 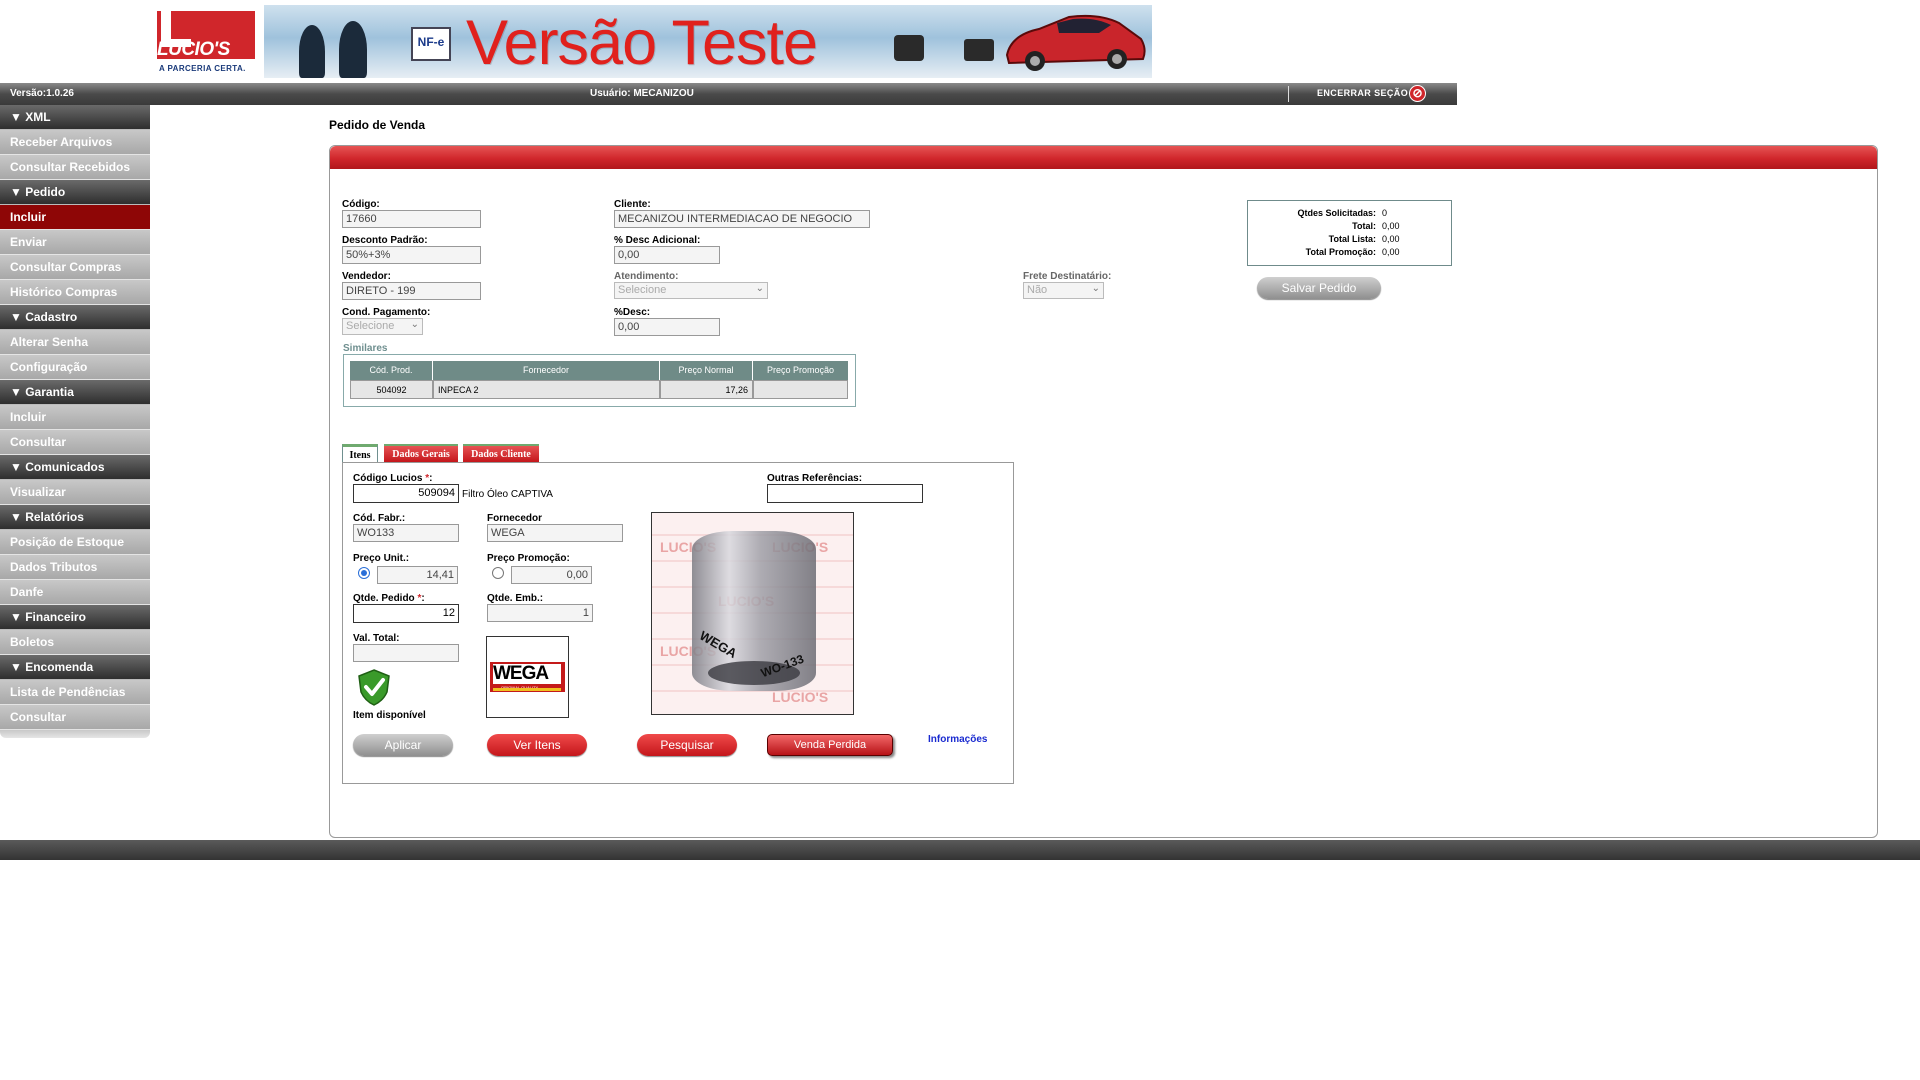 What do you see at coordinates (75, 467) in the screenshot?
I see `sidebar-section-comunicados: ▼ Comunicados` at bounding box center [75, 467].